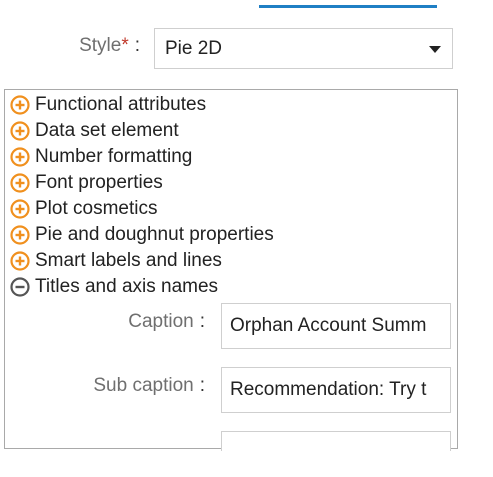 Image resolution: width=493 pixels, height=477 pixels. I want to click on style-row: Style*: Pie 2D, so click(246, 50).